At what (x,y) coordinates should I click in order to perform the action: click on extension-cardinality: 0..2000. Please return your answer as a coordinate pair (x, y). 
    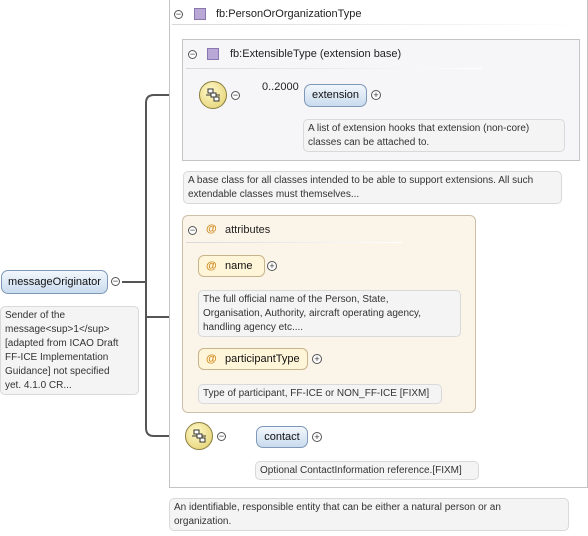
    Looking at the image, I should click on (280, 87).